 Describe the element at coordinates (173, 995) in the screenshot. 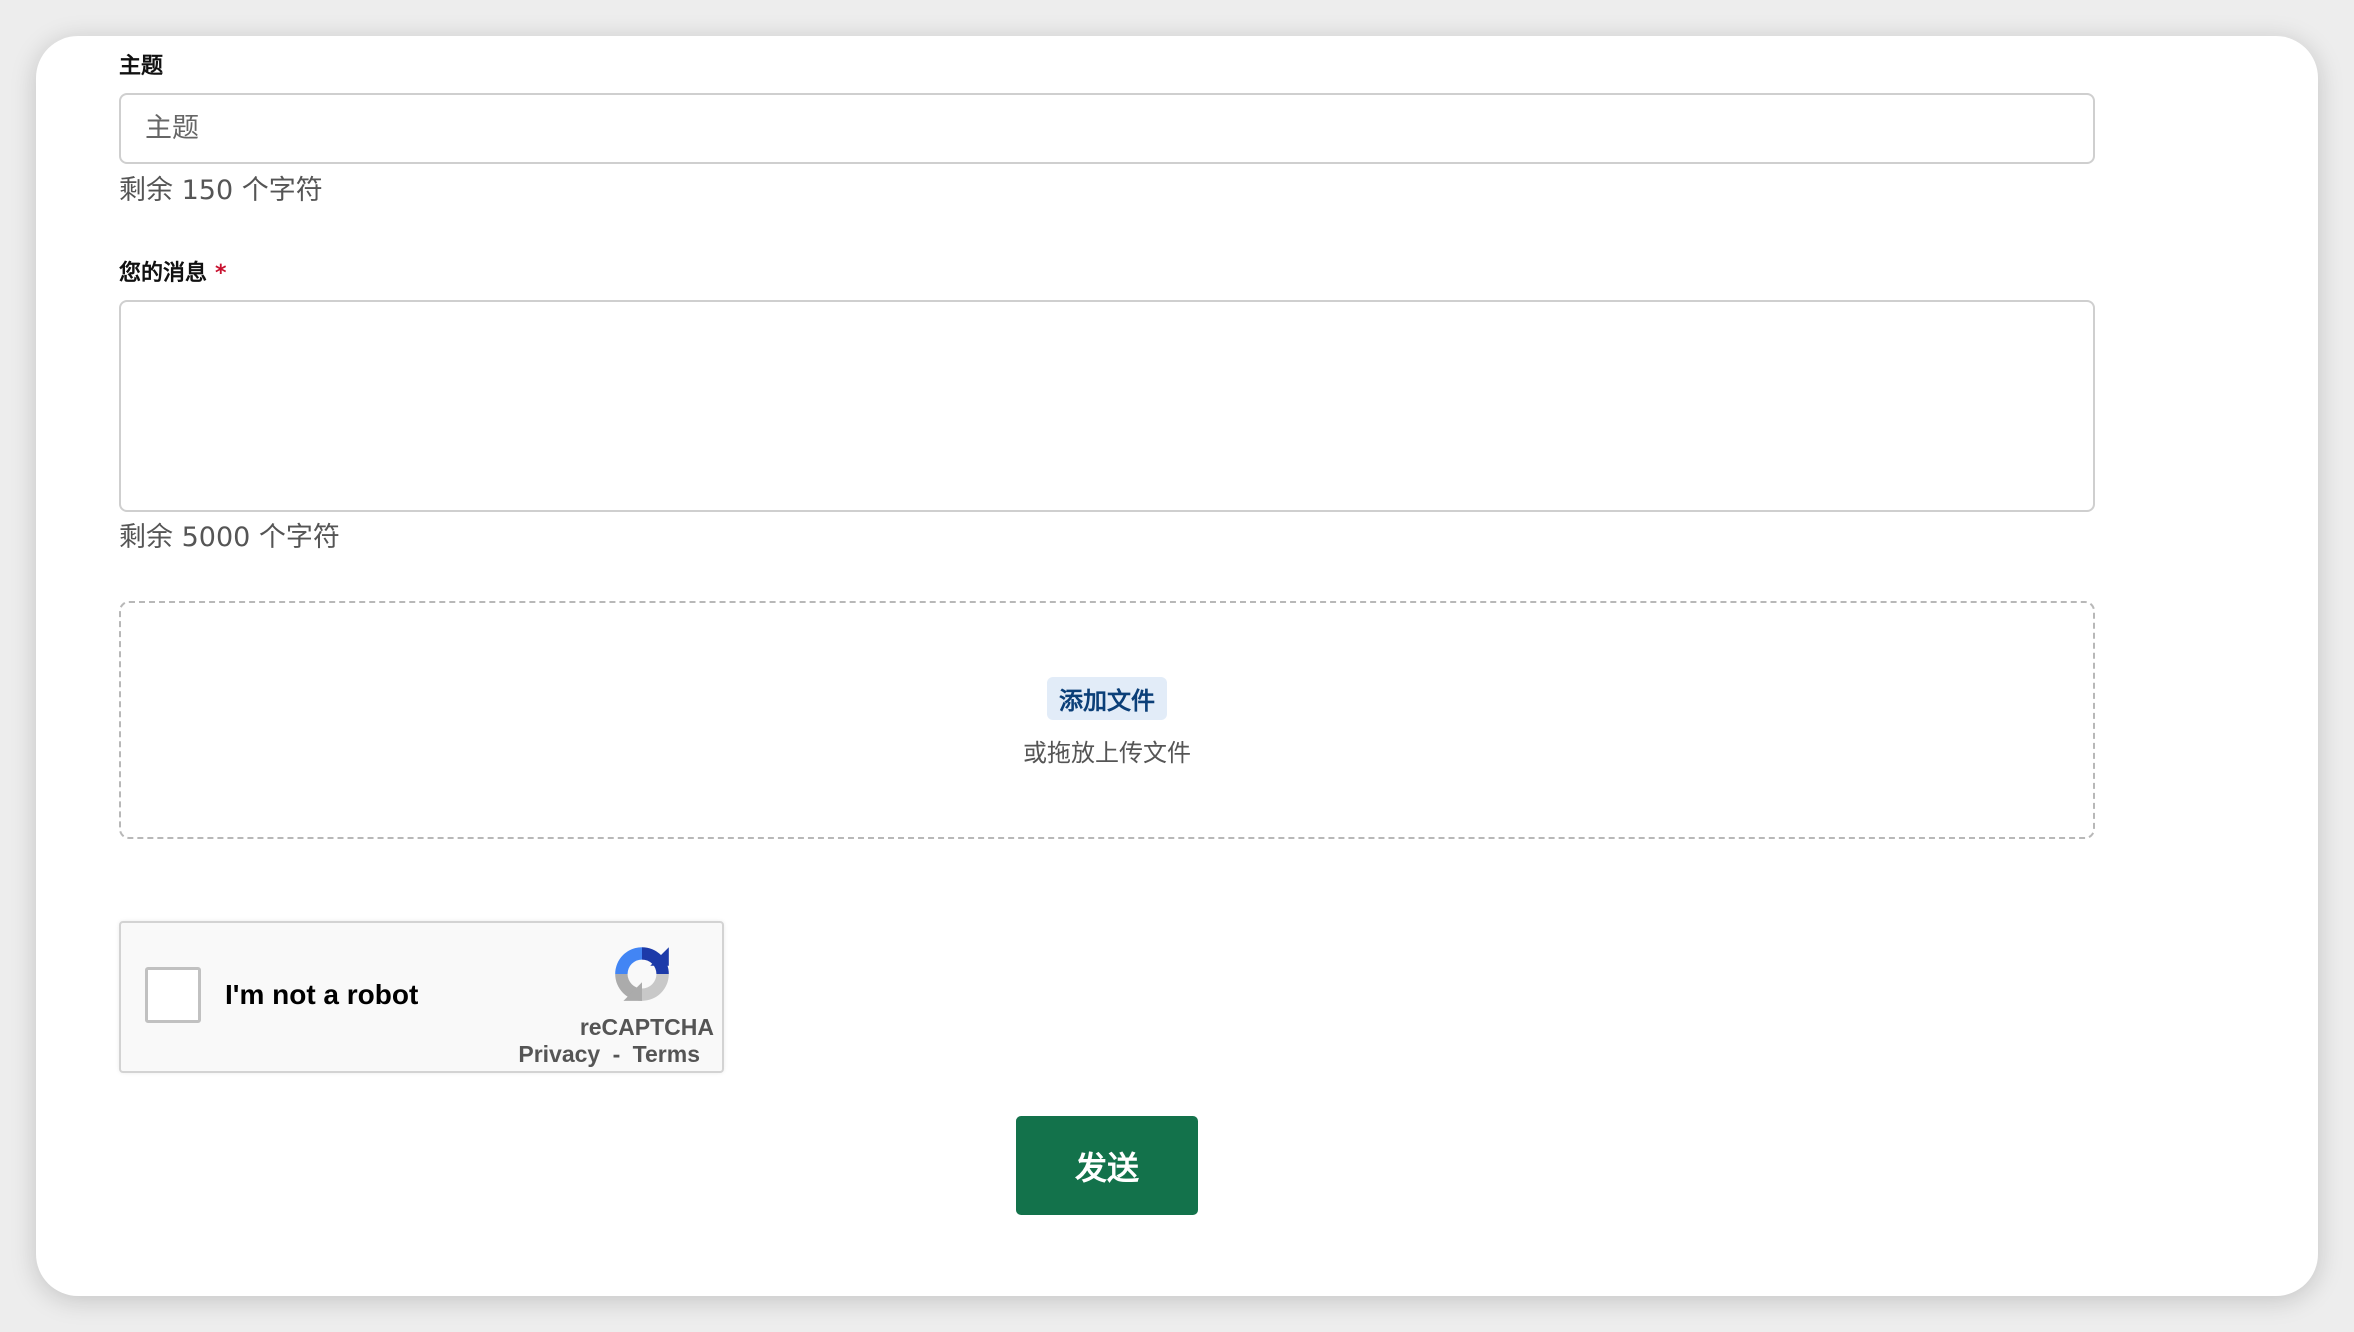

I see `recaptcha-checkbox` at that location.